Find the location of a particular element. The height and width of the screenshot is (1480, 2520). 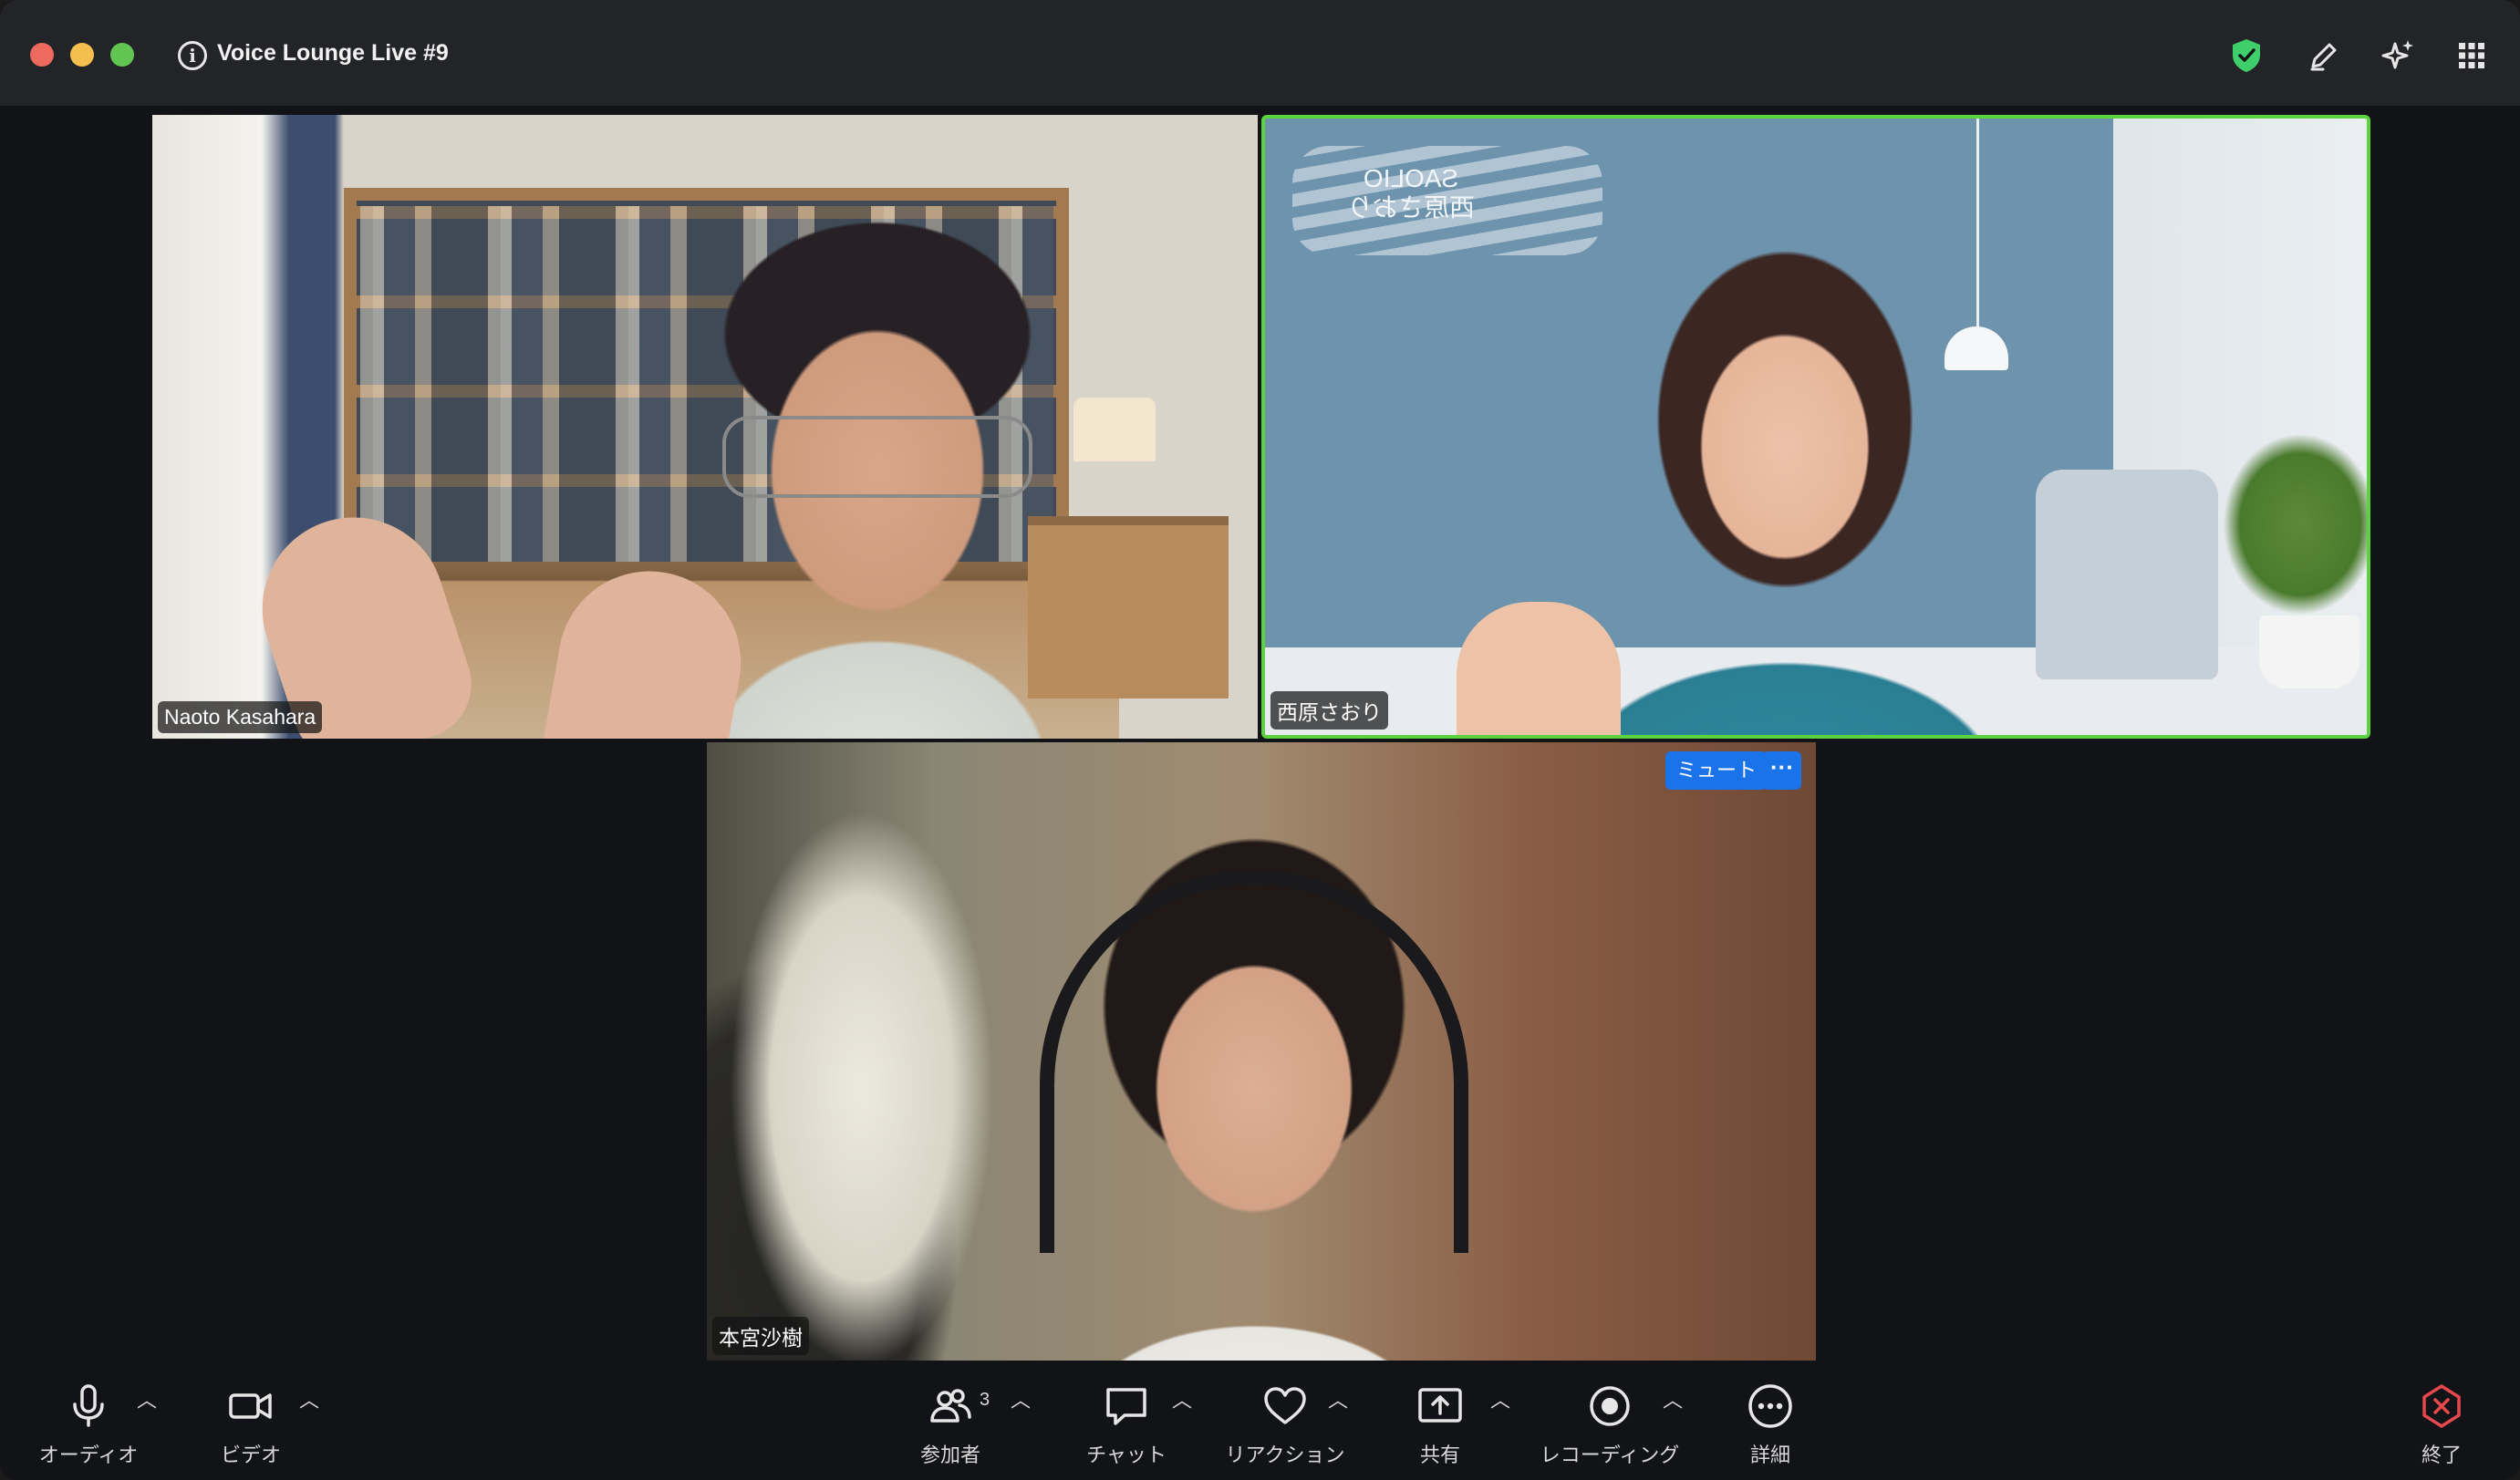

background-mirrored-text: SAOLIO 西原さおり is located at coordinates (1411, 193).